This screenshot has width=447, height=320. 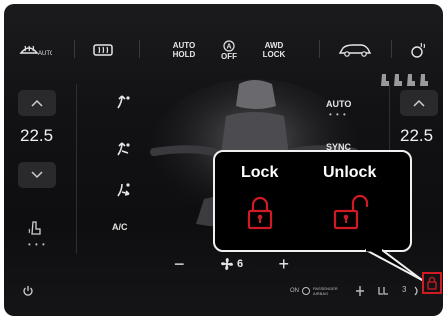 What do you see at coordinates (350, 172) in the screenshot?
I see `unlock-label: Unlock` at bounding box center [350, 172].